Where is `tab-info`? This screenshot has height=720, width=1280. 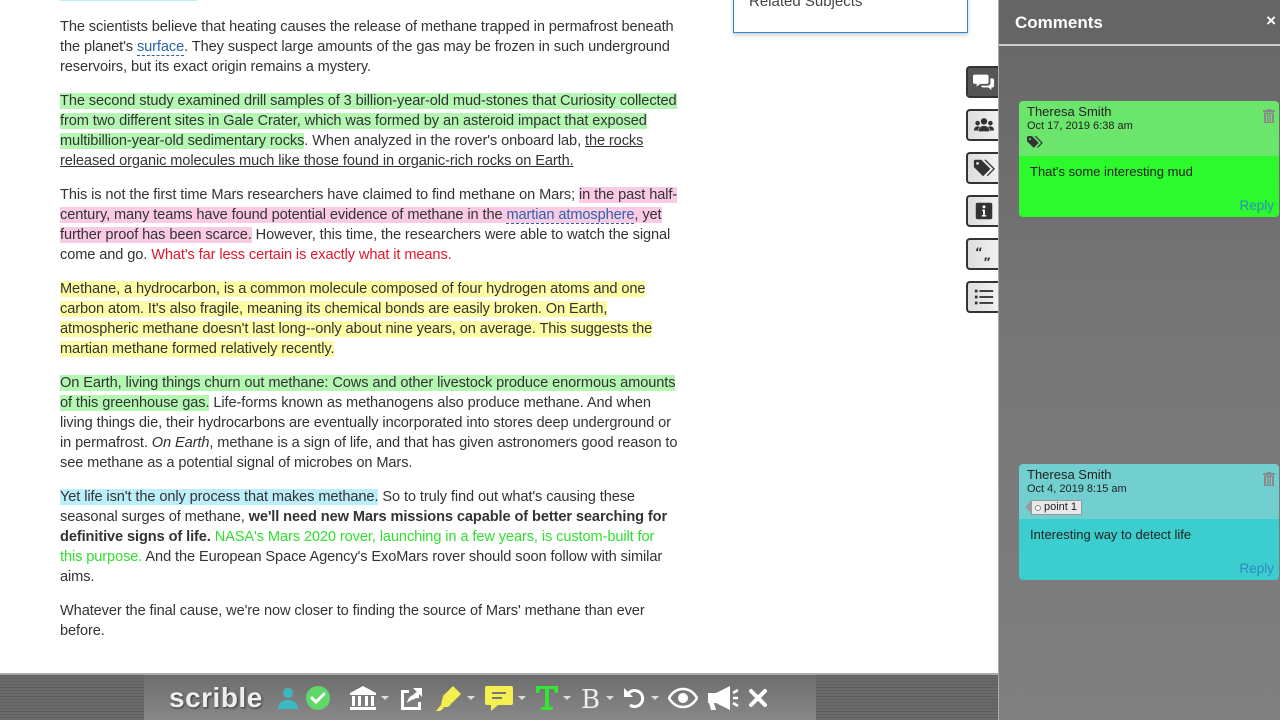
tab-info is located at coordinates (983, 211).